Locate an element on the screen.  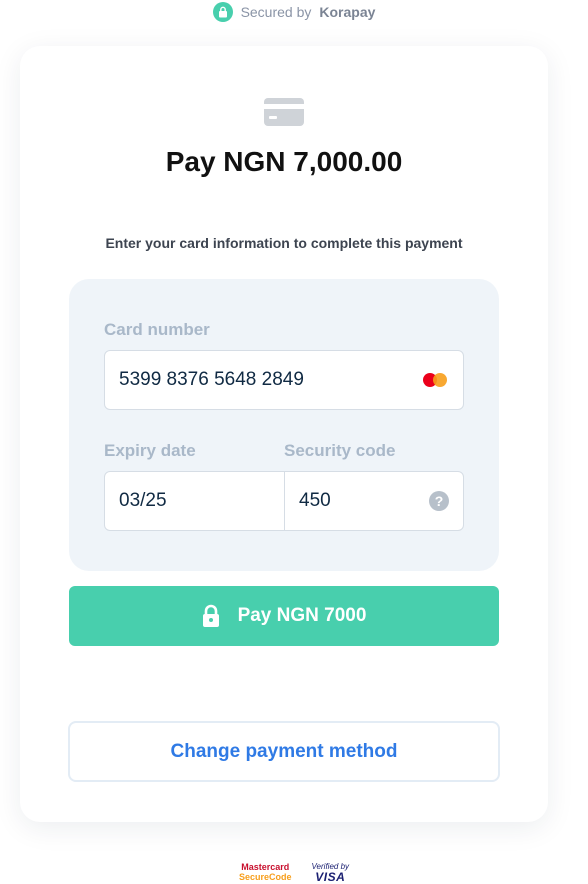
page-title: Pay NGN 7,000.00 is located at coordinates (284, 161).